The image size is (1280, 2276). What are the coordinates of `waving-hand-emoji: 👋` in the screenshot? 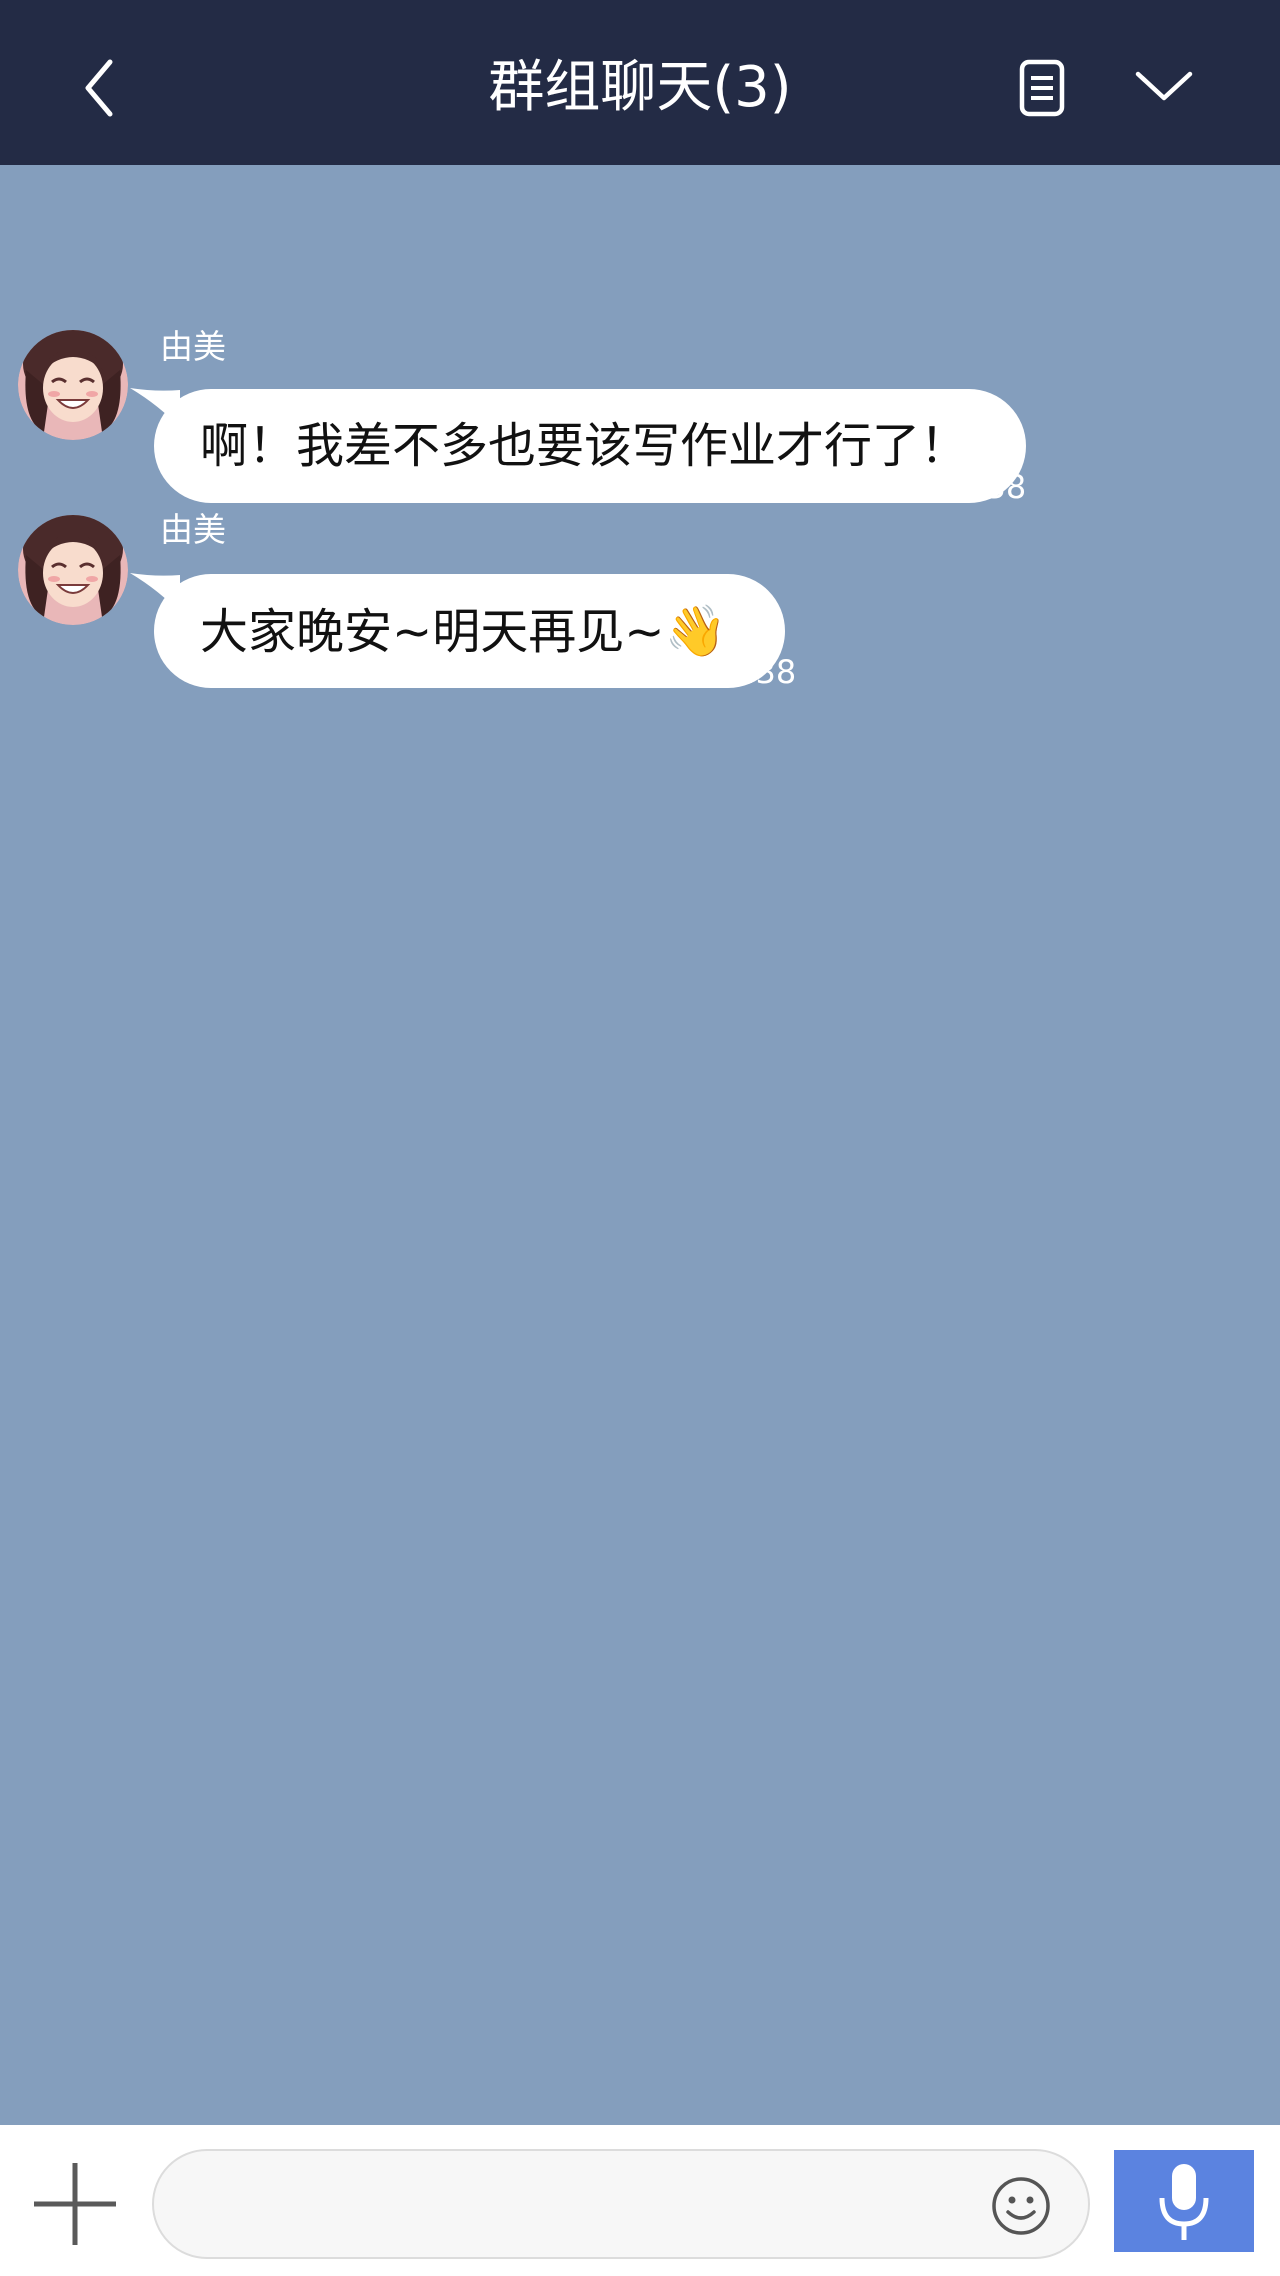 It's located at (695, 631).